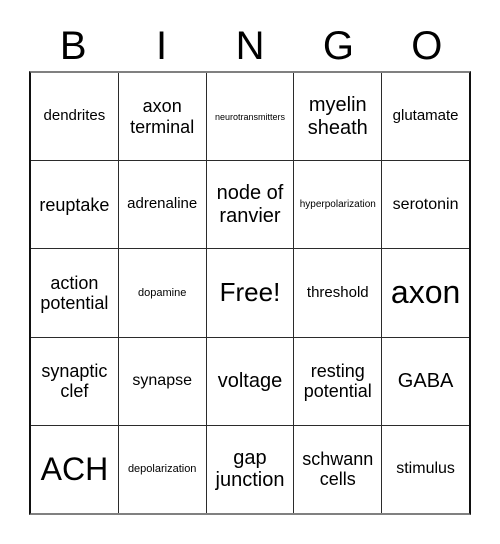  I want to click on bingo-cell-label: glutamate, so click(425, 116).